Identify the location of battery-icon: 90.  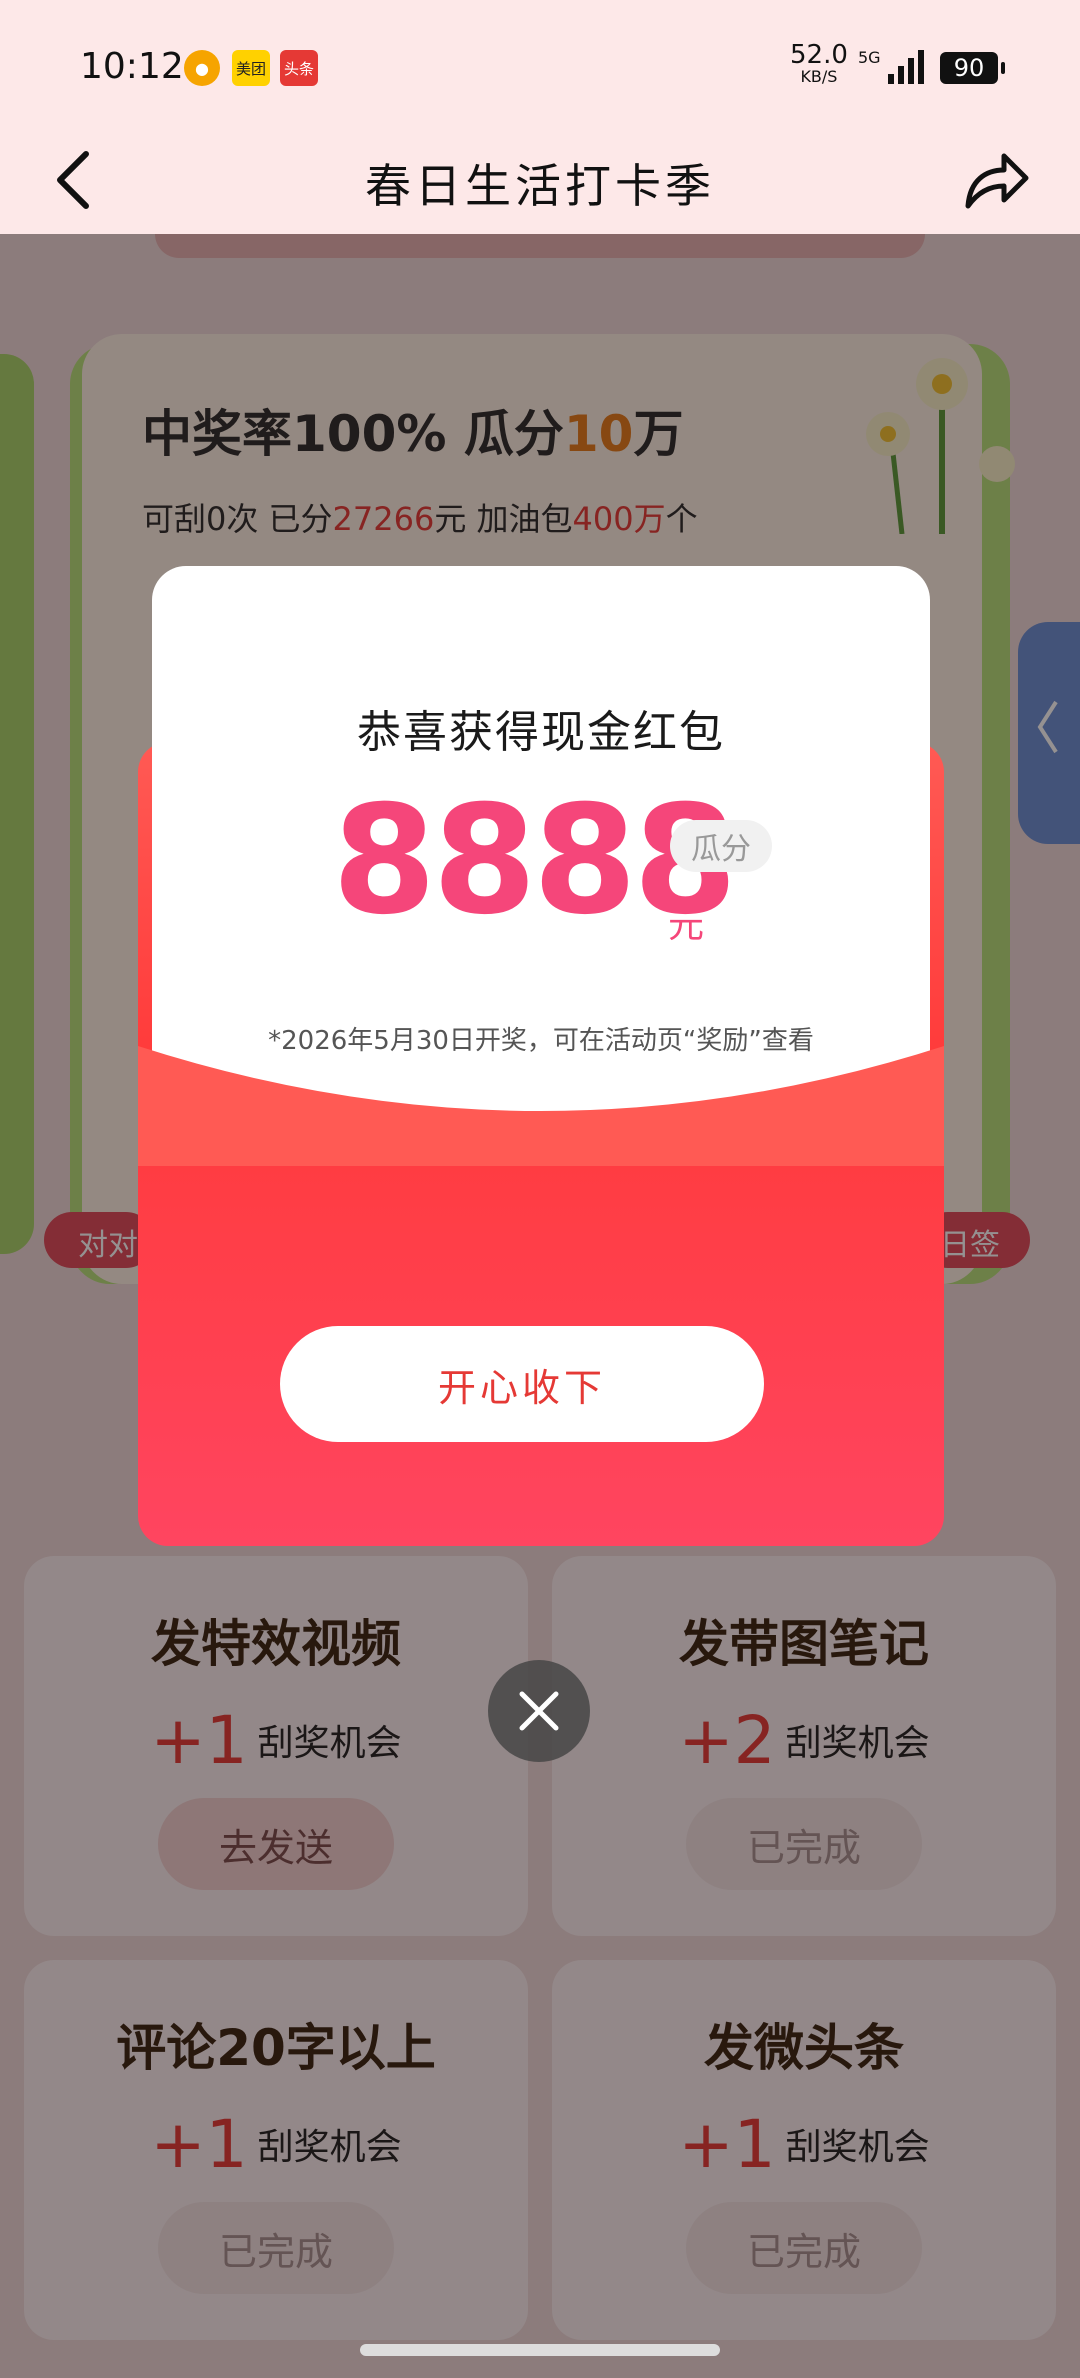
(972, 68).